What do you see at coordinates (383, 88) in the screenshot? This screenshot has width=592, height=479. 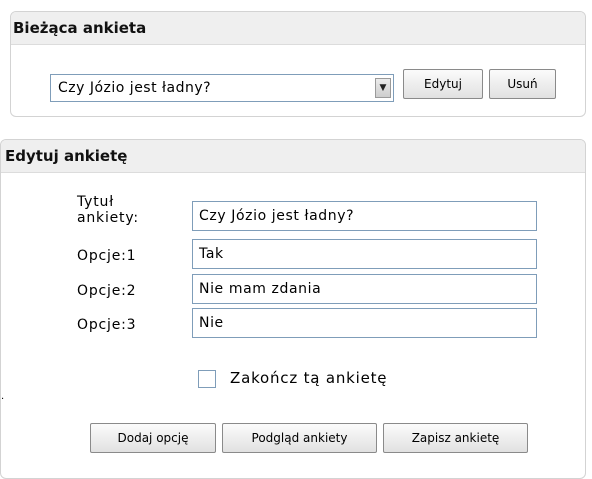 I see `chevron-down-icon: ▼` at bounding box center [383, 88].